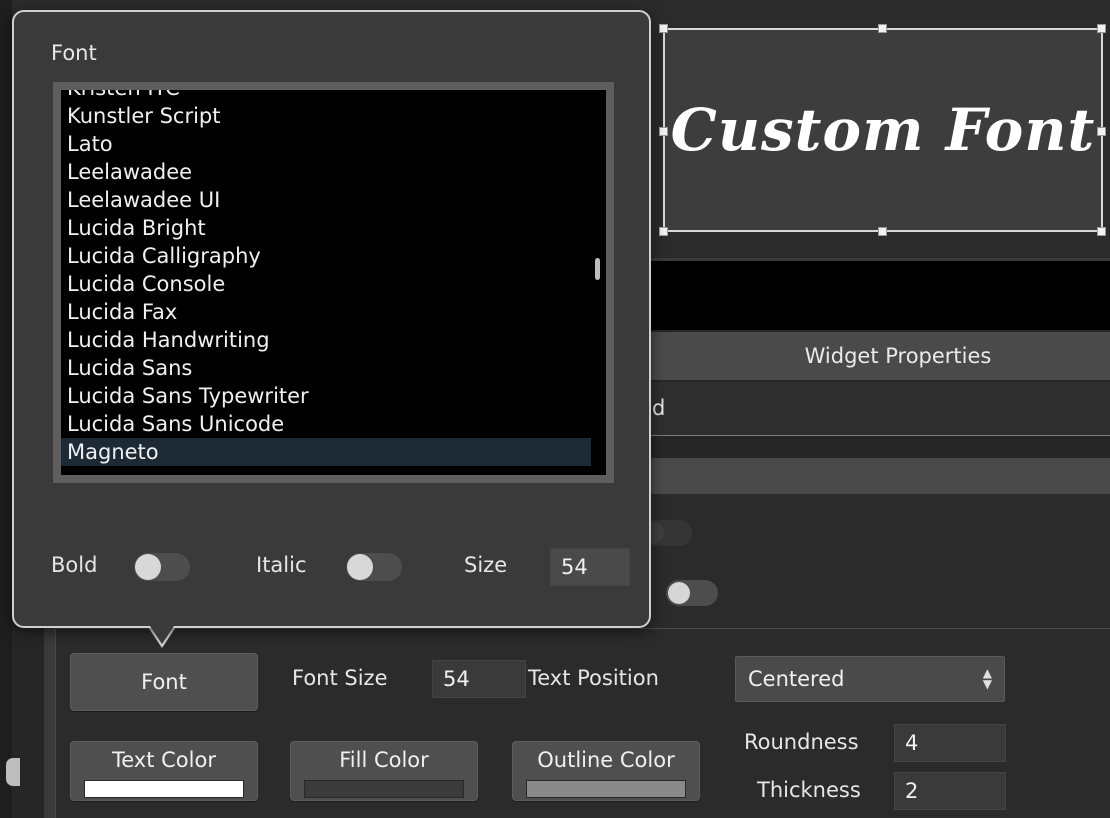  What do you see at coordinates (606, 789) in the screenshot?
I see `outline-color-swatch` at bounding box center [606, 789].